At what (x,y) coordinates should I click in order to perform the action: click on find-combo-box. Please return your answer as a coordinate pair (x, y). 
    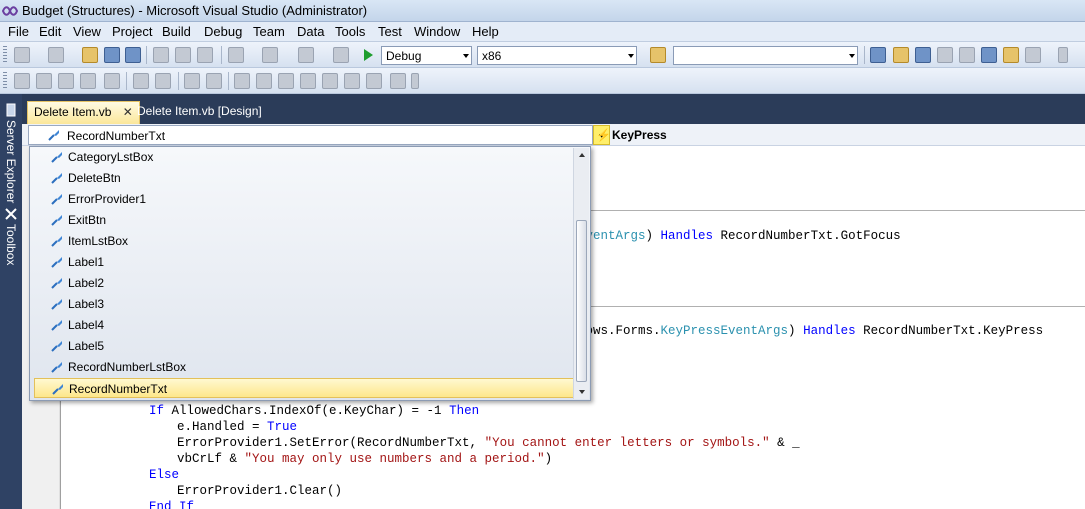
    Looking at the image, I should click on (765, 55).